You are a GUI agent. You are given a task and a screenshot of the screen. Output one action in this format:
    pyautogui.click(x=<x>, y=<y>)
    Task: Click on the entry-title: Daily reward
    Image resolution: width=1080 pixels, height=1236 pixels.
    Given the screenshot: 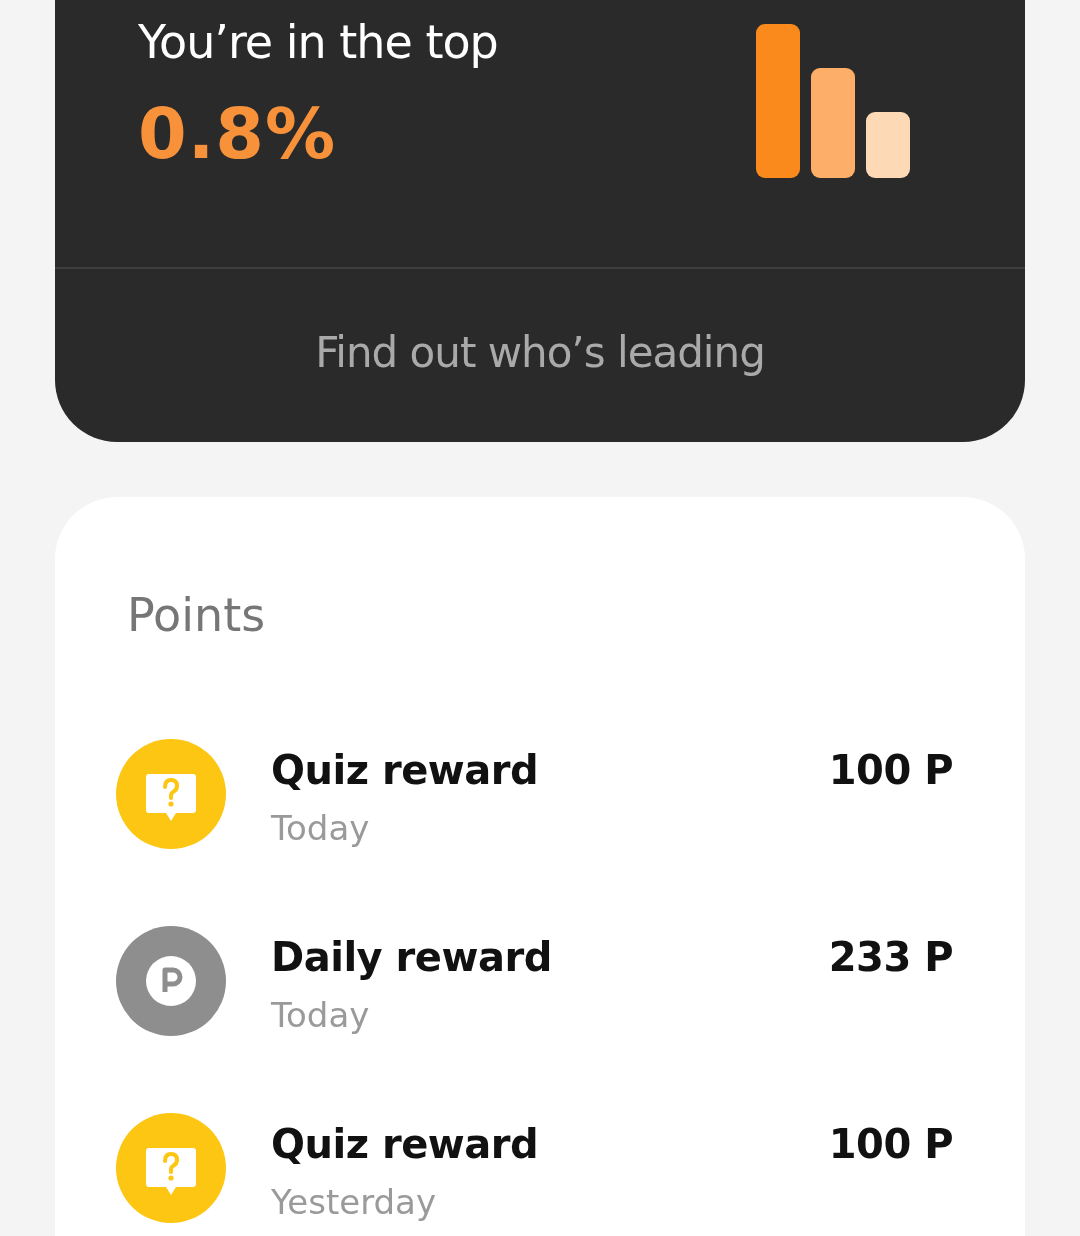 What is the action you would take?
    pyautogui.click(x=412, y=957)
    